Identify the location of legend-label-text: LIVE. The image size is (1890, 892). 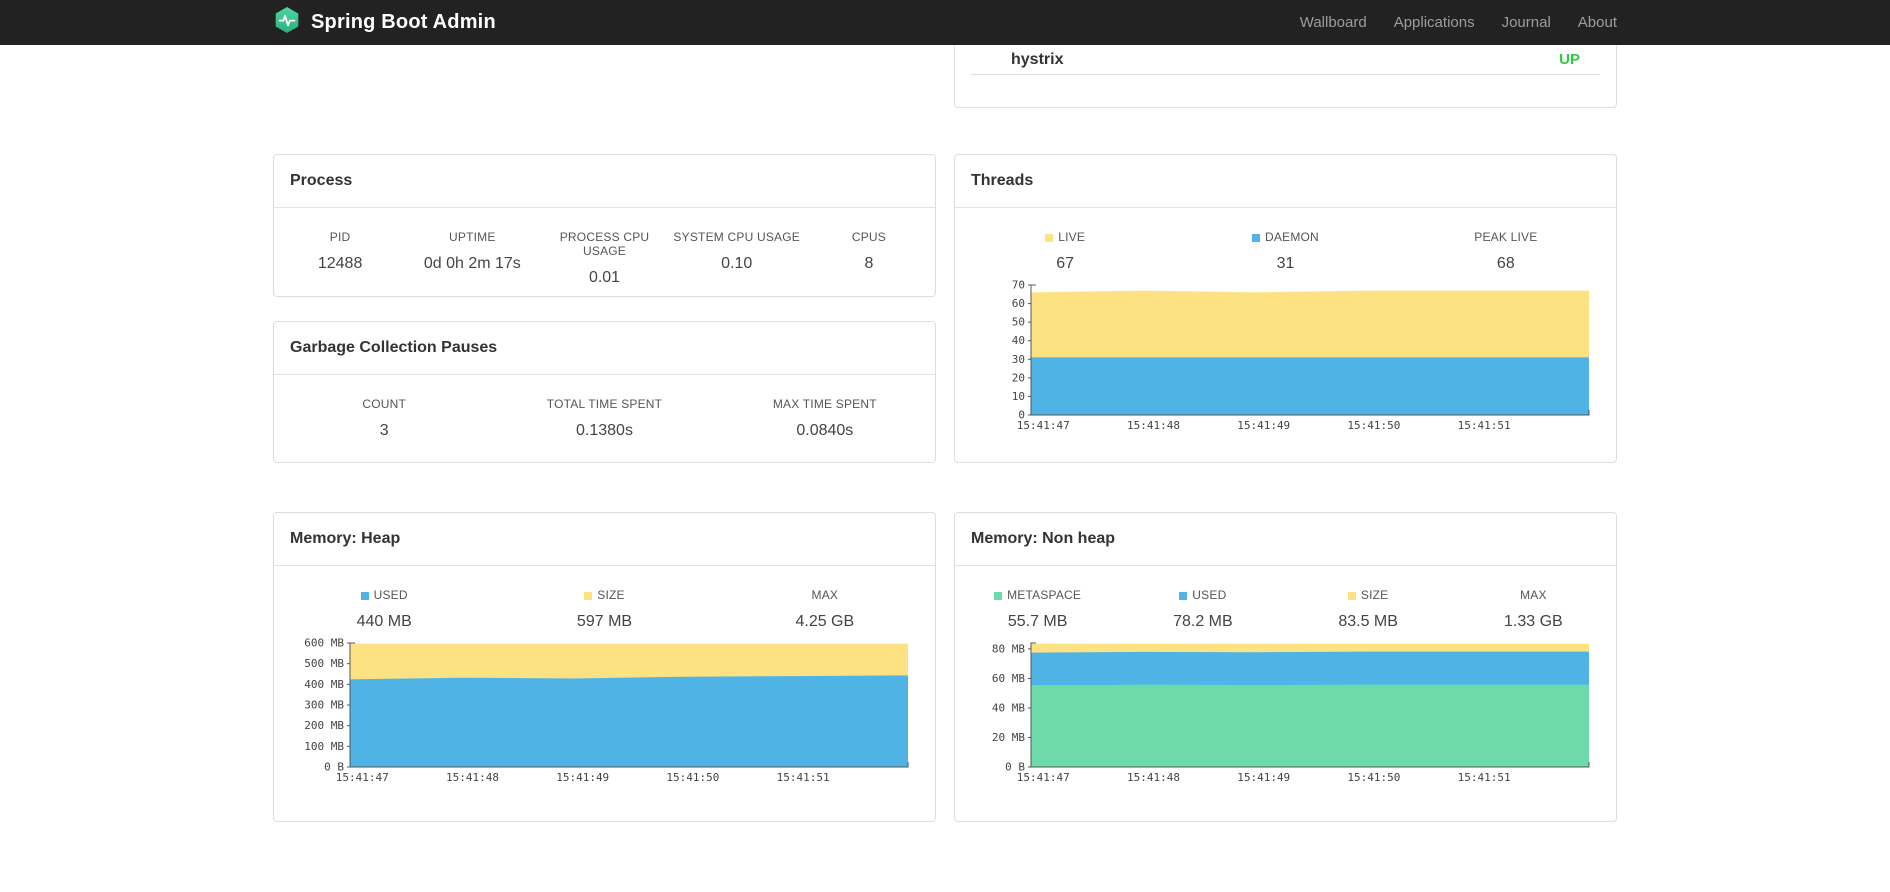
(1072, 237).